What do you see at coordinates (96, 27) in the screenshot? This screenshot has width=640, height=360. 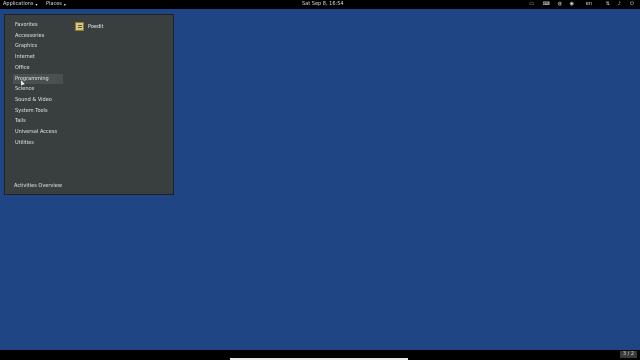 I see `app-label: Poedit` at bounding box center [96, 27].